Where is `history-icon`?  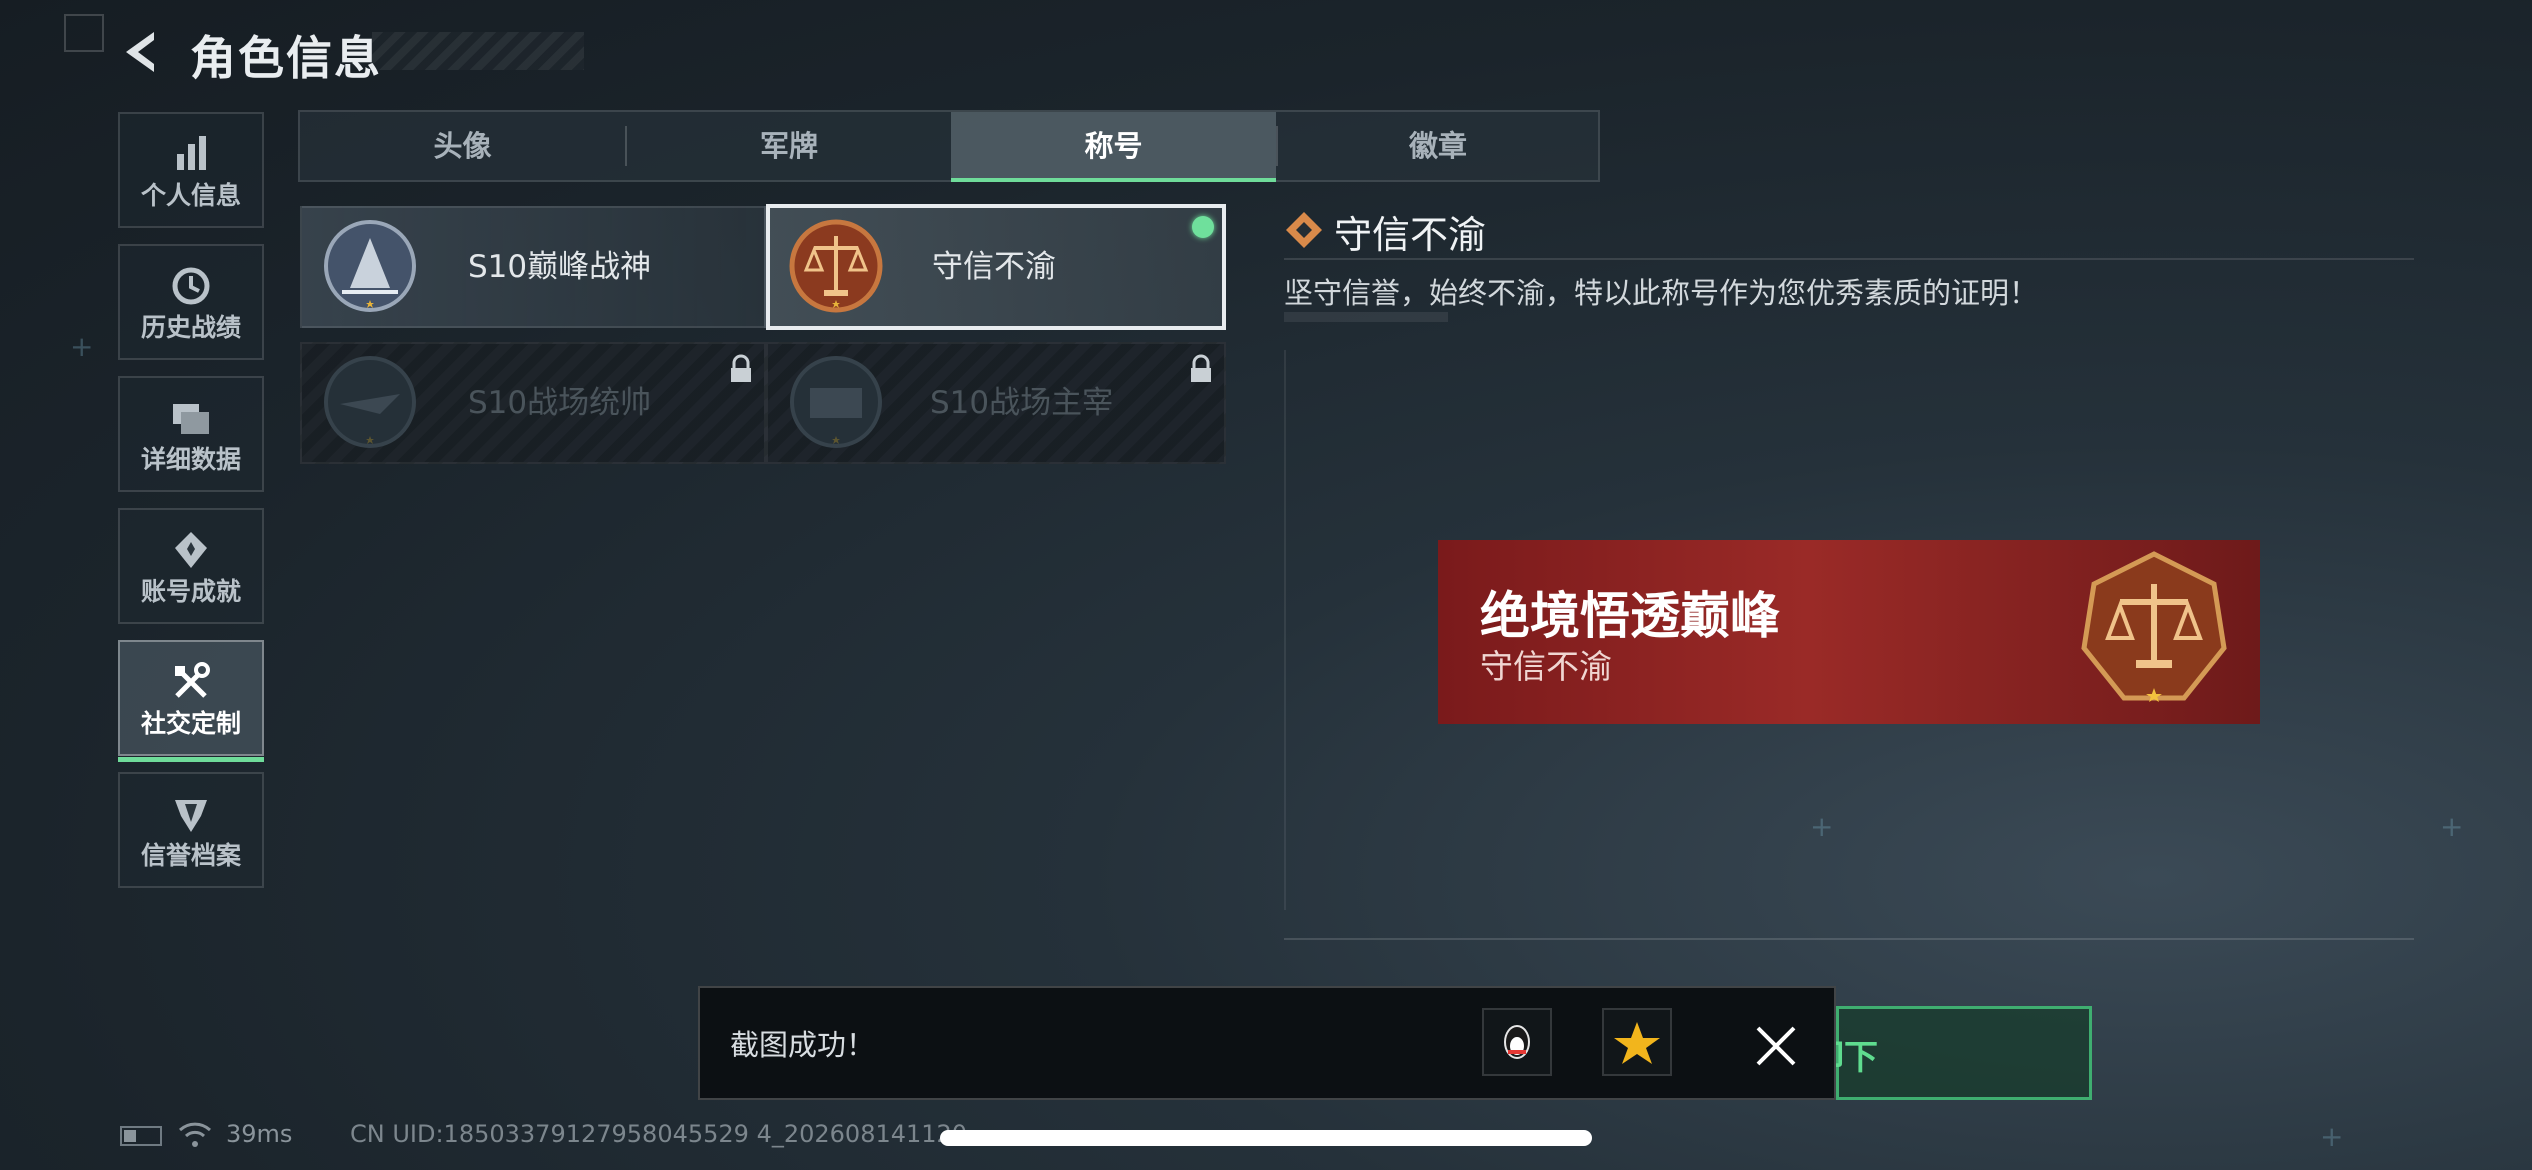 history-icon is located at coordinates (191, 286).